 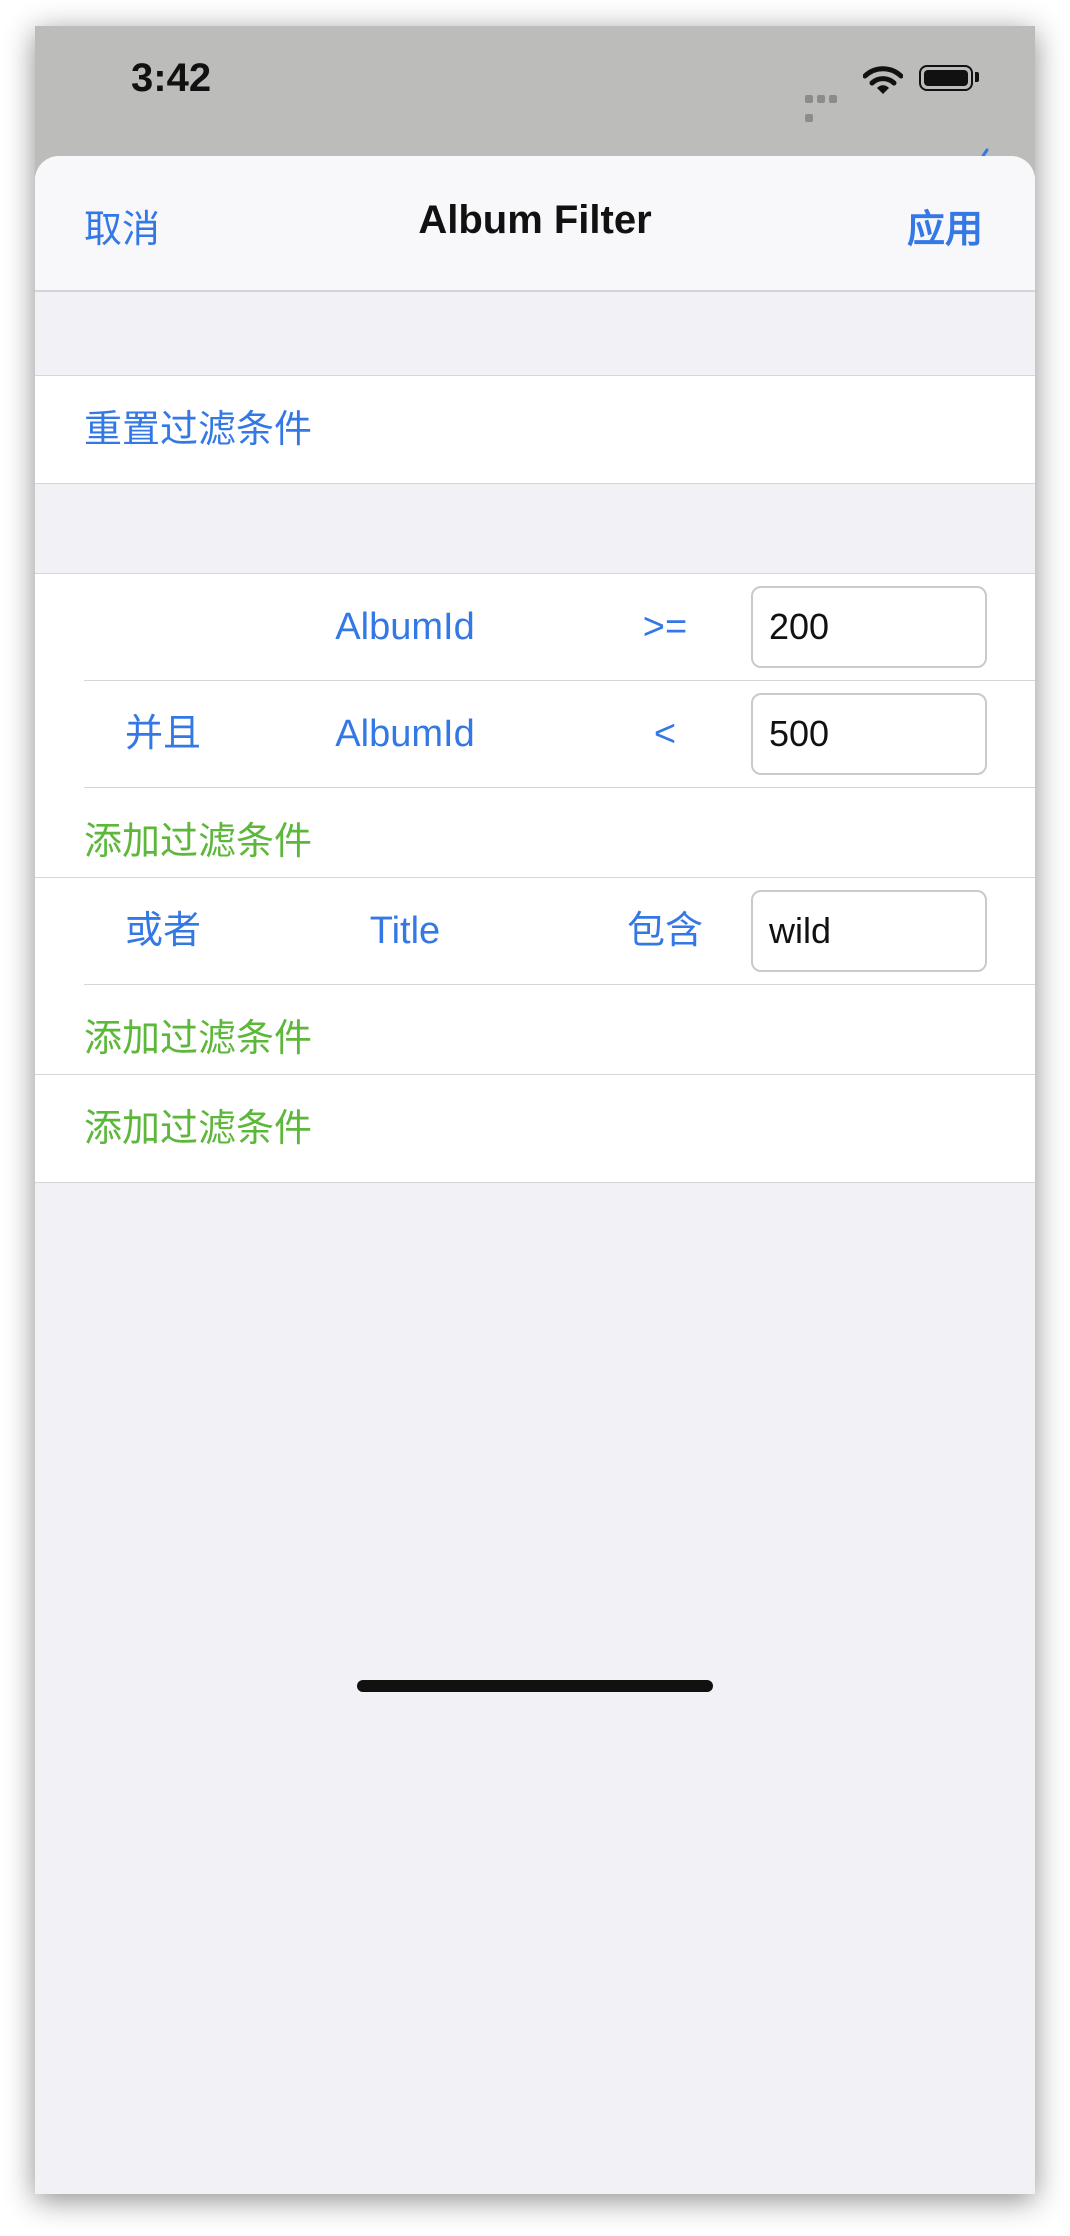 I want to click on filter-group-1: AlbumId >= 200 并且 AlbumId < 500 添加过滤条件, so click(x=535, y=734).